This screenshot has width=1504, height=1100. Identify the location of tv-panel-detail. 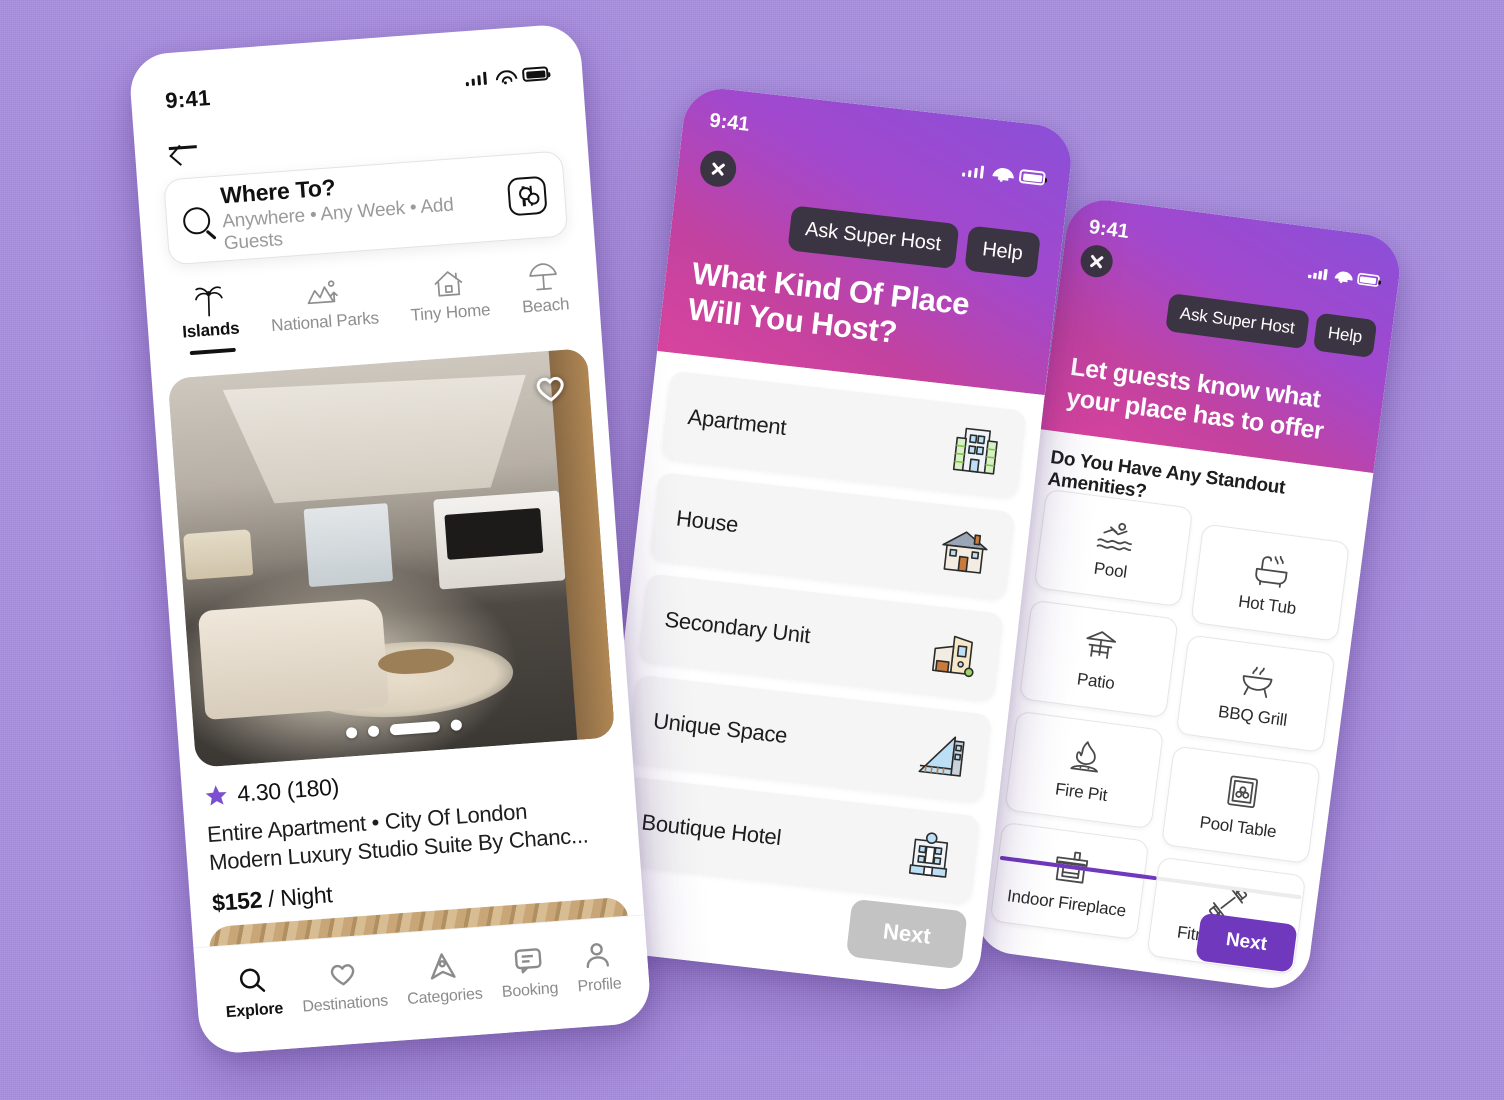
(499, 540).